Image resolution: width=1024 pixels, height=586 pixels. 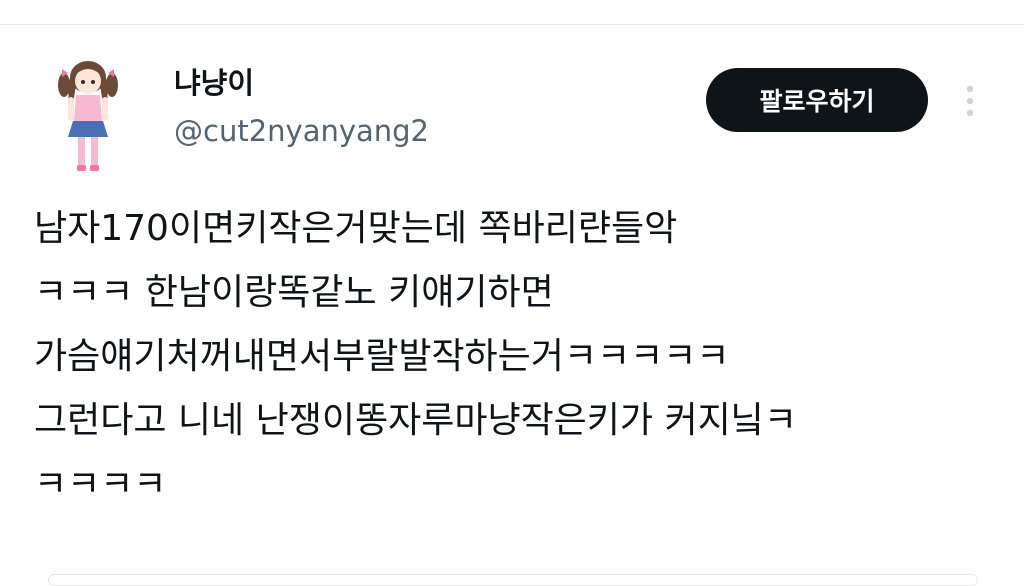 I want to click on user-handle: @cut2nyanyang2, so click(x=301, y=131).